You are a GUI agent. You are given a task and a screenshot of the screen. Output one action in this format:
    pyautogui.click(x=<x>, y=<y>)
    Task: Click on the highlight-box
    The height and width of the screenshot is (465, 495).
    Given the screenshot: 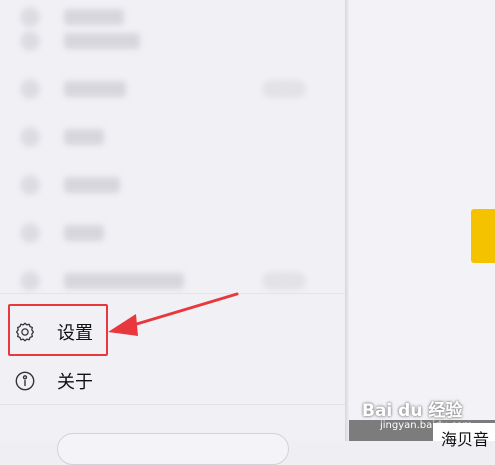 What is the action you would take?
    pyautogui.click(x=58, y=330)
    